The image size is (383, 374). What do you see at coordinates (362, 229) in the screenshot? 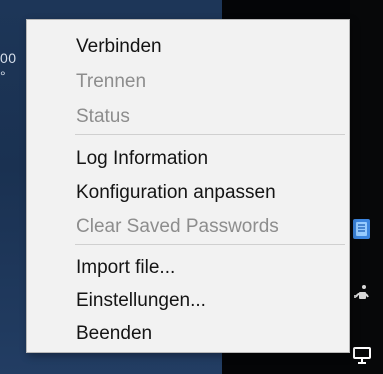
I see `vpn-icon` at bounding box center [362, 229].